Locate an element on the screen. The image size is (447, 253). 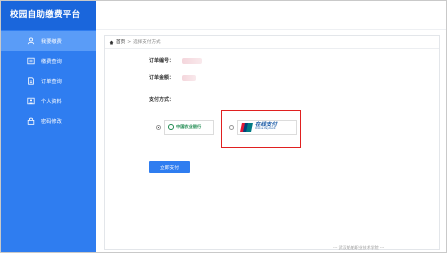
abc-bank-logo: 中国农业银行 is located at coordinates (189, 127).